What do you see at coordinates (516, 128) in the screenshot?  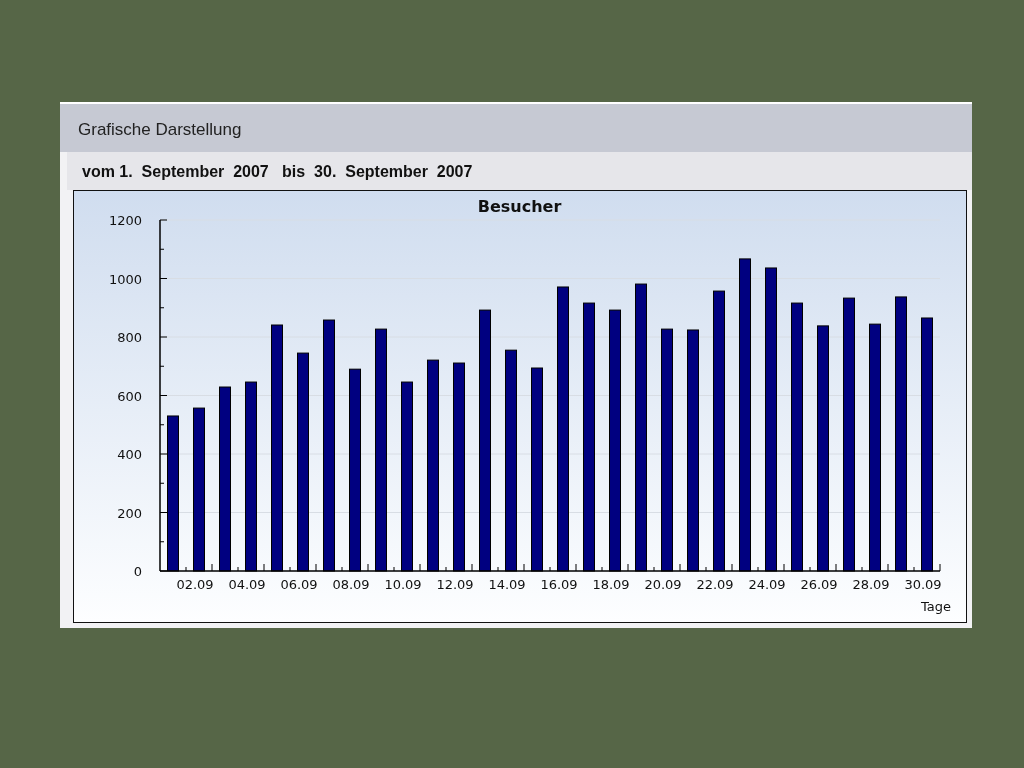 I see `panel-title: Grafische Darstellung` at bounding box center [516, 128].